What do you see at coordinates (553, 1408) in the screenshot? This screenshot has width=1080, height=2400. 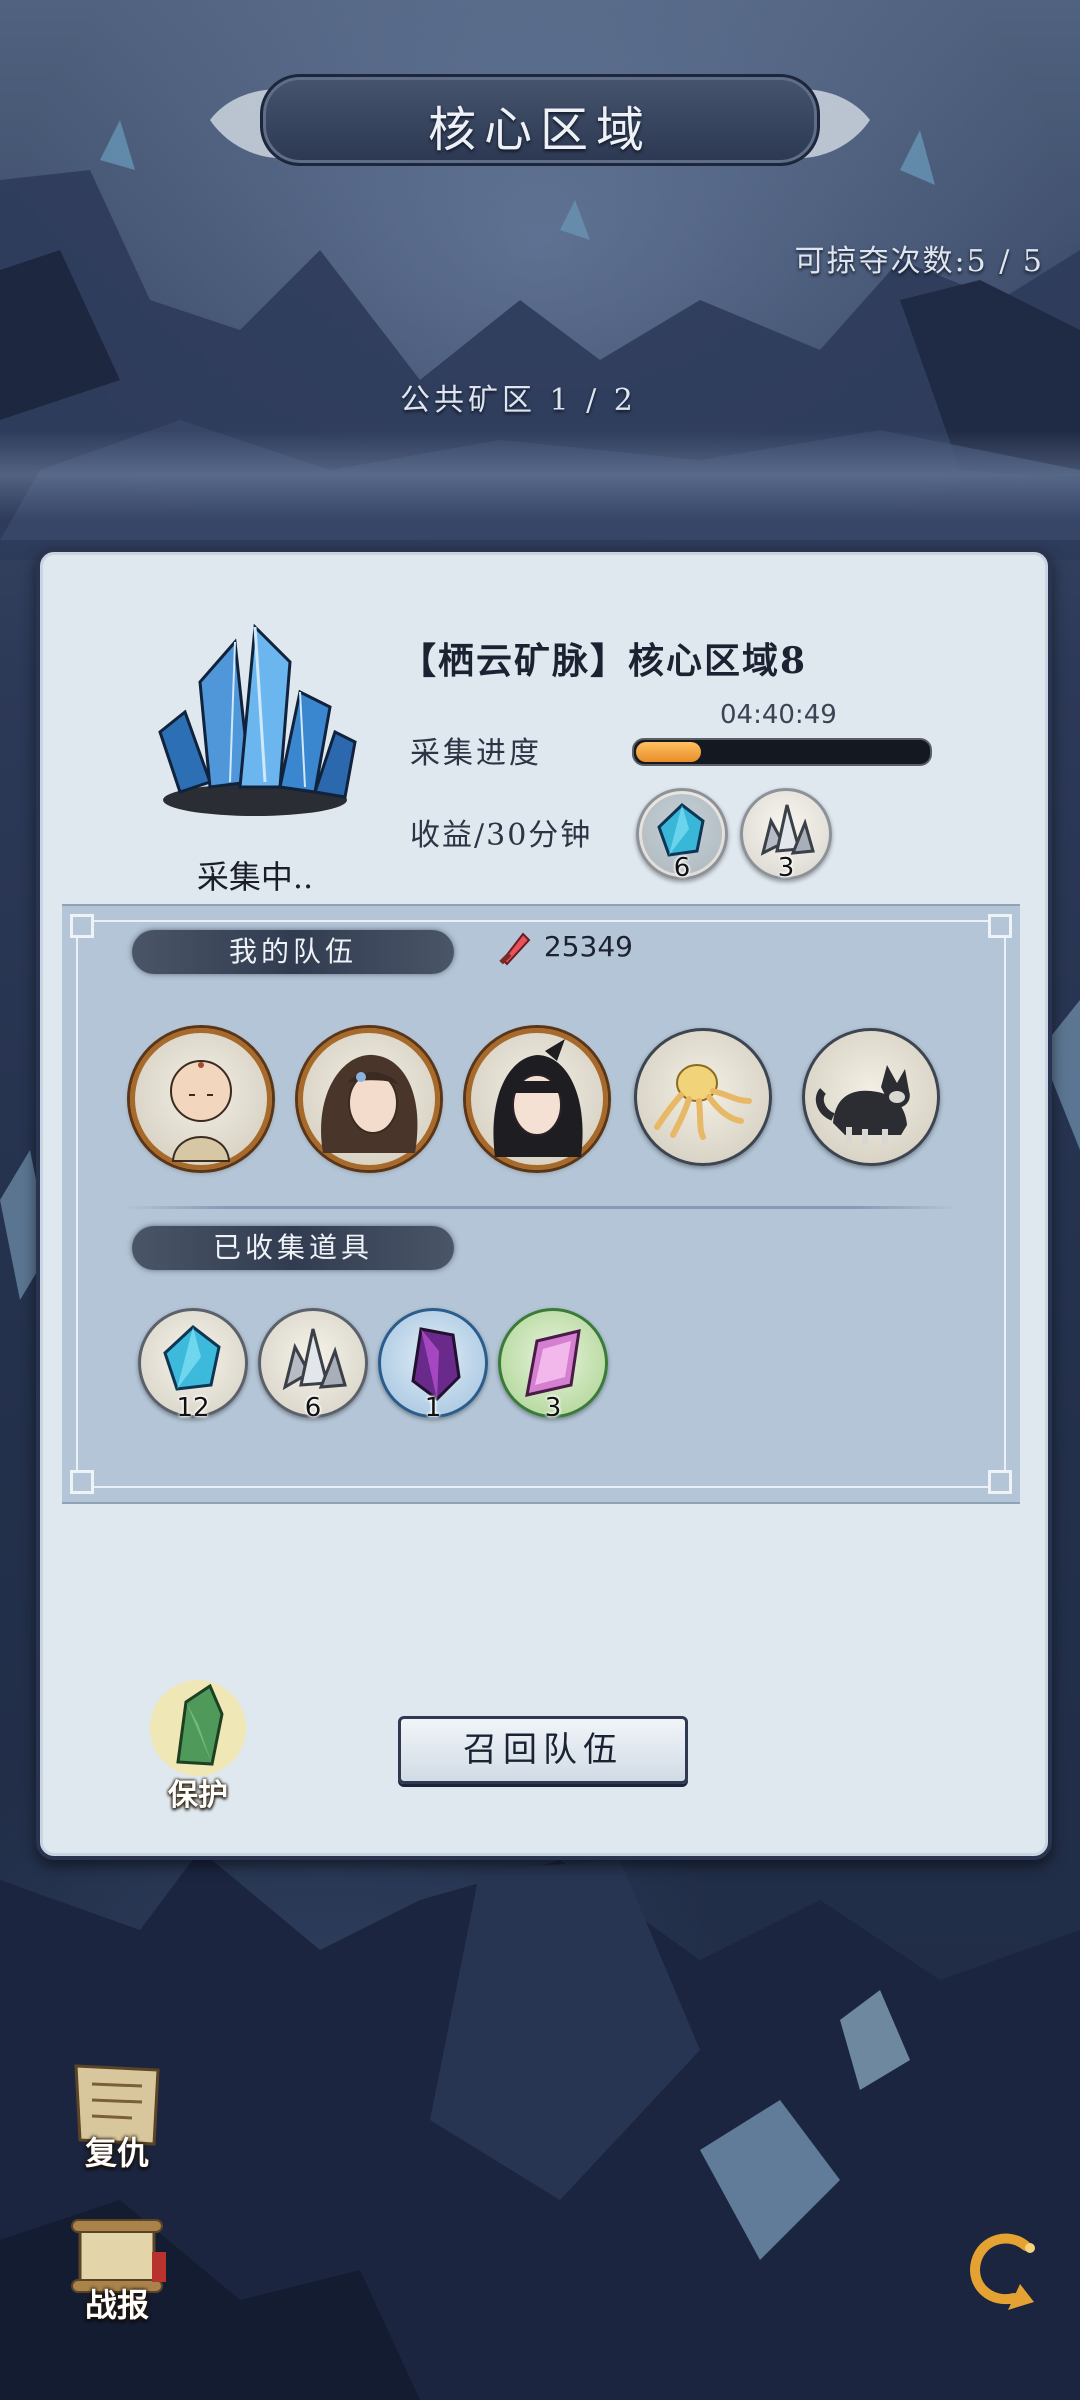 I see `item-count: 3` at bounding box center [553, 1408].